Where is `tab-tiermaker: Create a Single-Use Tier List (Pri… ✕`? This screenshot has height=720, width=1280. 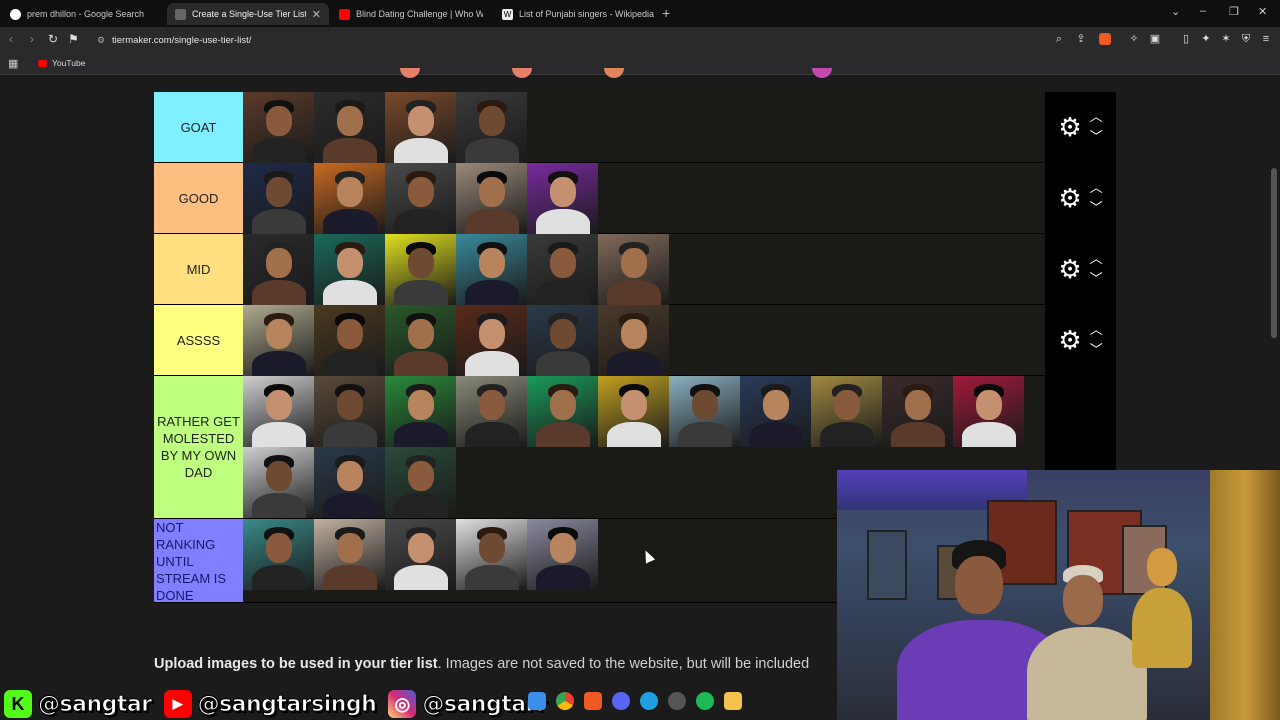
tab-tiermaker: Create a Single-Use Tier List (Pri… ✕ is located at coordinates (248, 14).